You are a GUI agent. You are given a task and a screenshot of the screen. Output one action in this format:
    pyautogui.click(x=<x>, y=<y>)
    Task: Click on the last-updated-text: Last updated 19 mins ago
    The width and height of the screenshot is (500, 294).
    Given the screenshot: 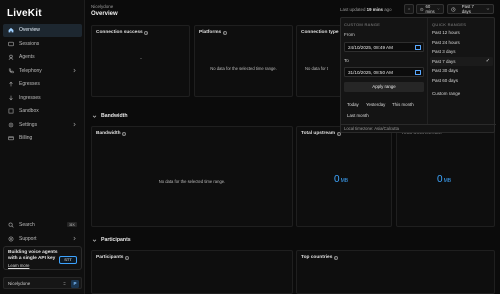 What is the action you would take?
    pyautogui.click(x=366, y=9)
    